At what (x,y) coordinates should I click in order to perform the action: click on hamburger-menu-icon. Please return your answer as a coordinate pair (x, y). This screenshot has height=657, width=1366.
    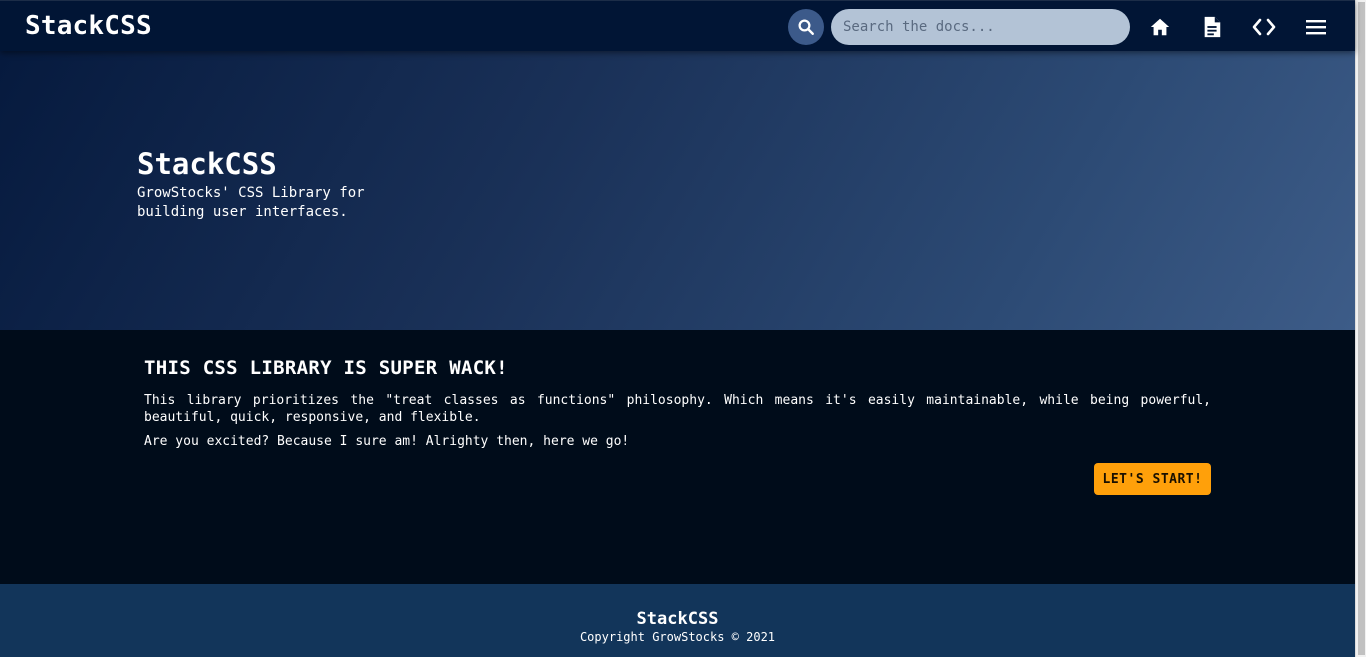
    Looking at the image, I should click on (1316, 27).